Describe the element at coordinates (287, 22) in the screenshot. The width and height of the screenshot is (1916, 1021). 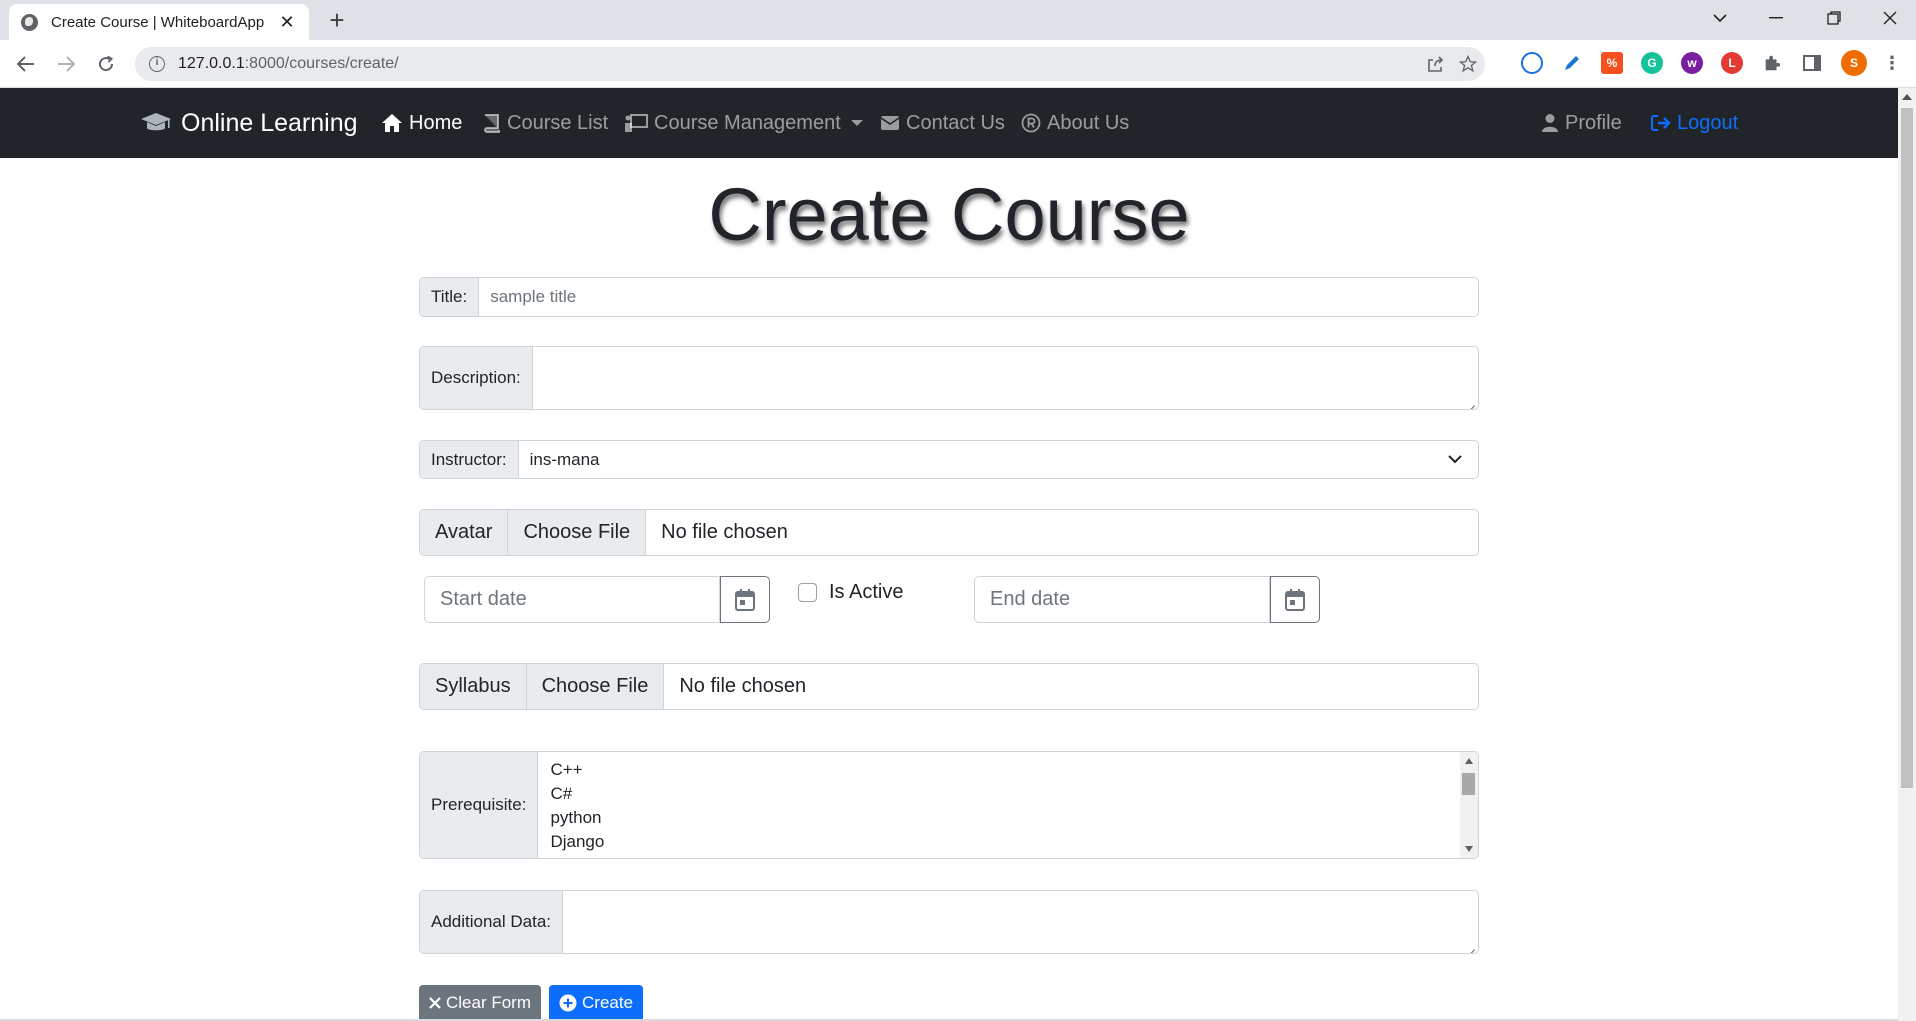
I see `tab-close-icon: ✕` at that location.